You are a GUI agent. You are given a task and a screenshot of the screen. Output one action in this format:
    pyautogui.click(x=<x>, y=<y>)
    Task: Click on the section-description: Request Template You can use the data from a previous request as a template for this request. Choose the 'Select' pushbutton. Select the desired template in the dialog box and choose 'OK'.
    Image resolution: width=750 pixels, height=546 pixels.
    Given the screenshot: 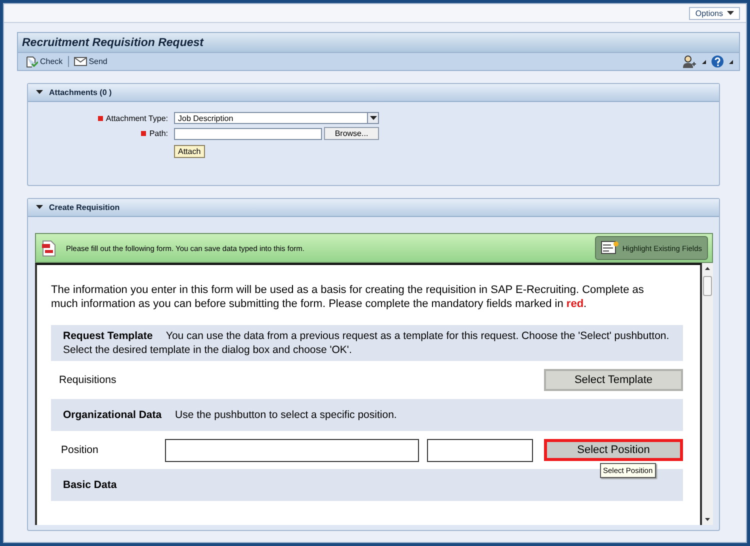 What is the action you would take?
    pyautogui.click(x=366, y=343)
    